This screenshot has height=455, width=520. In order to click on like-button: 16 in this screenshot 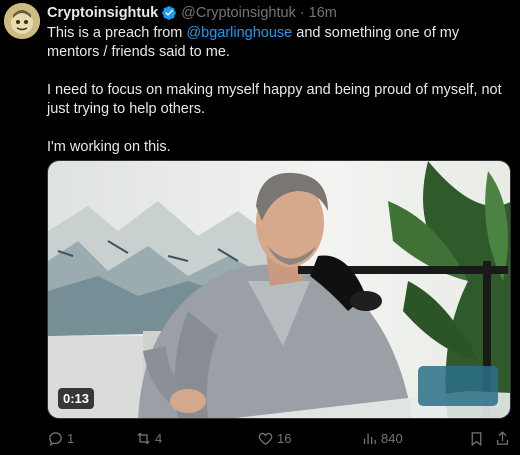, I will do `click(274, 438)`.